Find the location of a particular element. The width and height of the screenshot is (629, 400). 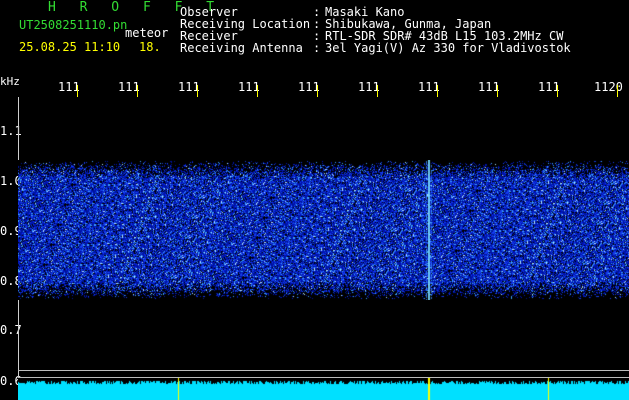

antenna-value: 3el Yagi(V) Az 330 for Vladivostok is located at coordinates (448, 48).